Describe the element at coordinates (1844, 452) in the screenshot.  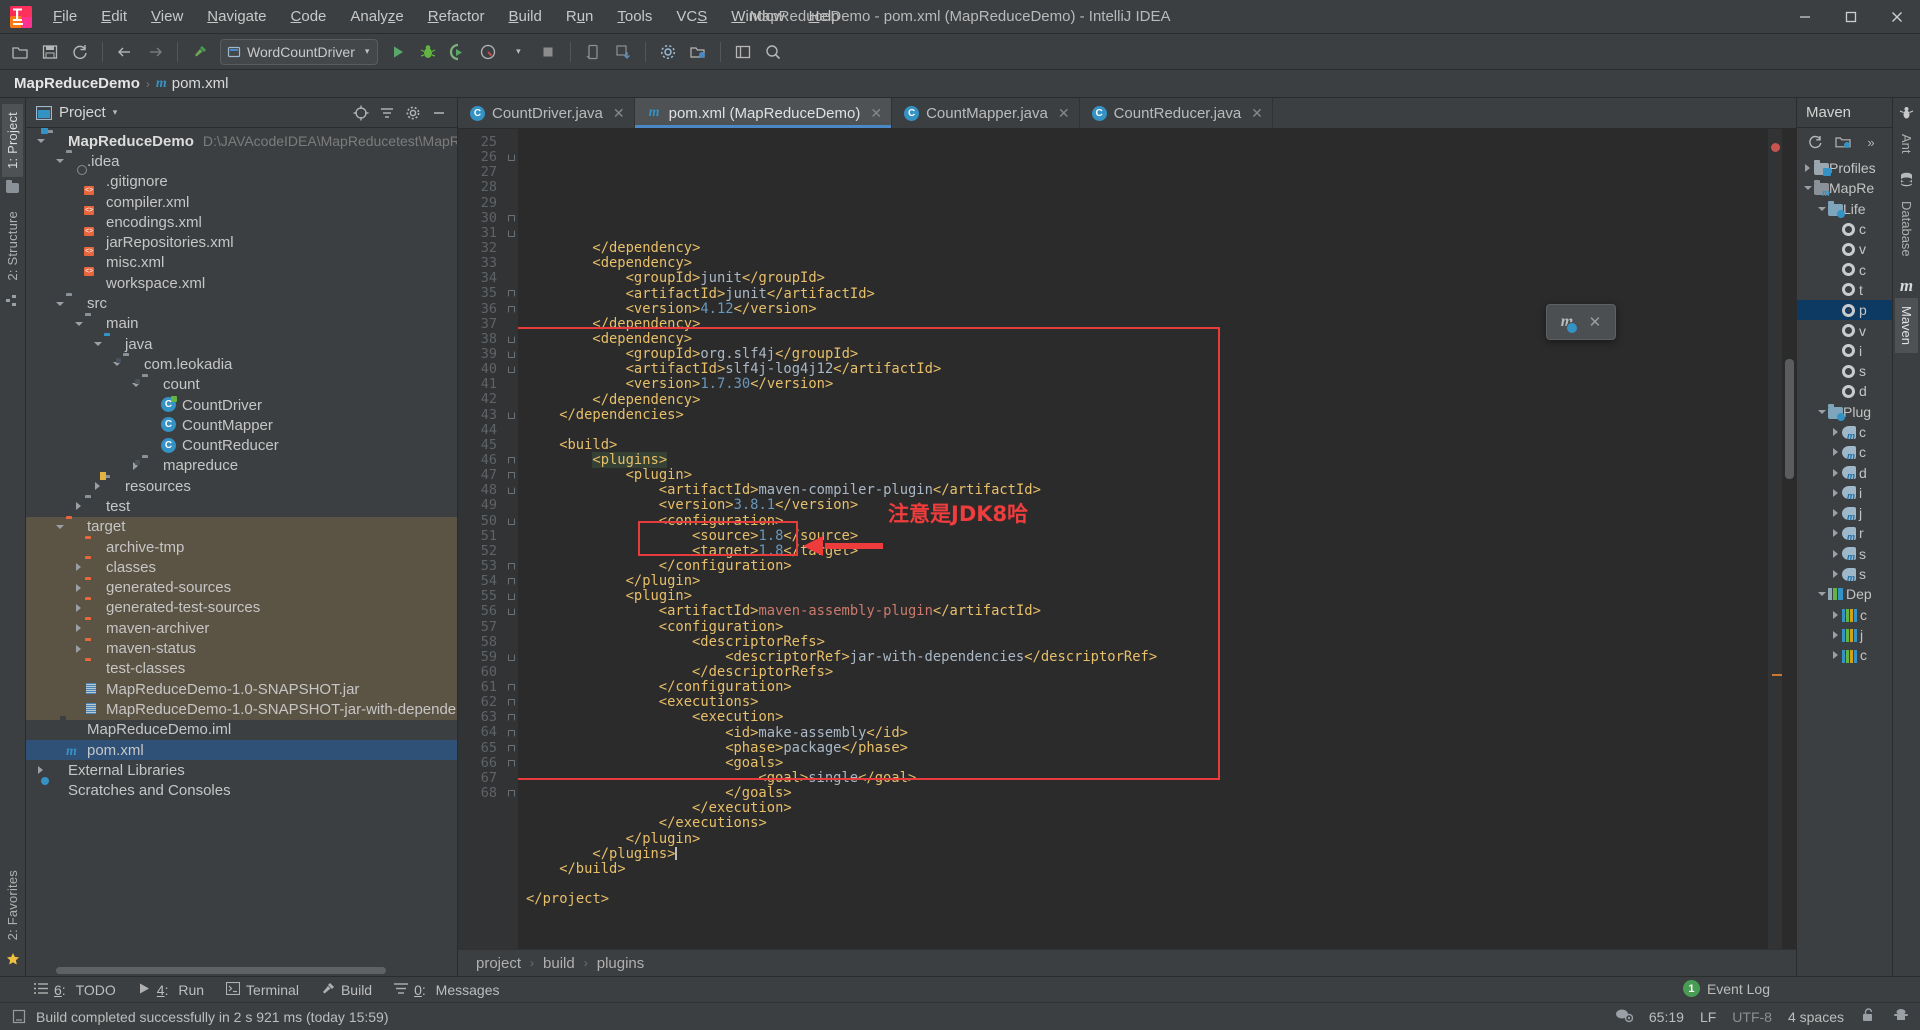
I see `maven-node-c: mc` at that location.